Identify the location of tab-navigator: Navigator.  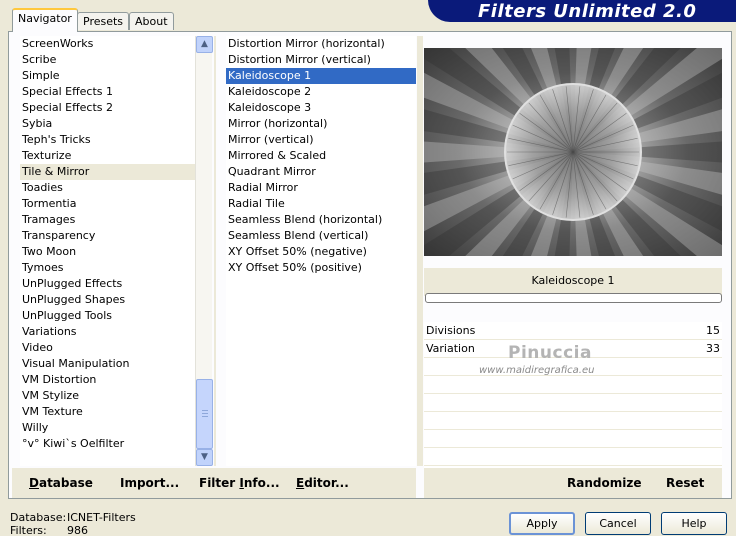
(45, 20).